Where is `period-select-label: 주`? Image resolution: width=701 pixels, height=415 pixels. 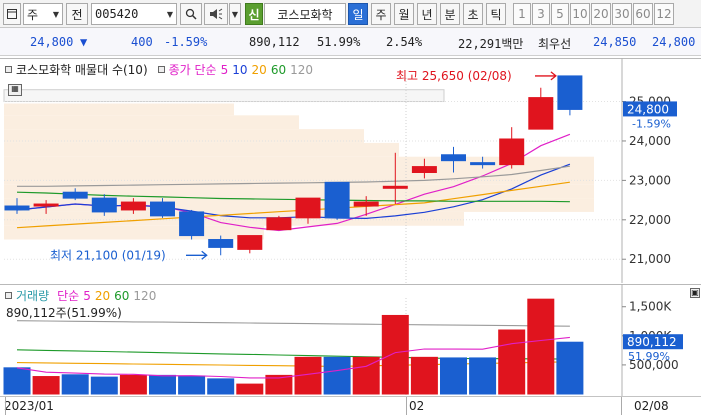
period-select-label: 주 is located at coordinates (33, 14).